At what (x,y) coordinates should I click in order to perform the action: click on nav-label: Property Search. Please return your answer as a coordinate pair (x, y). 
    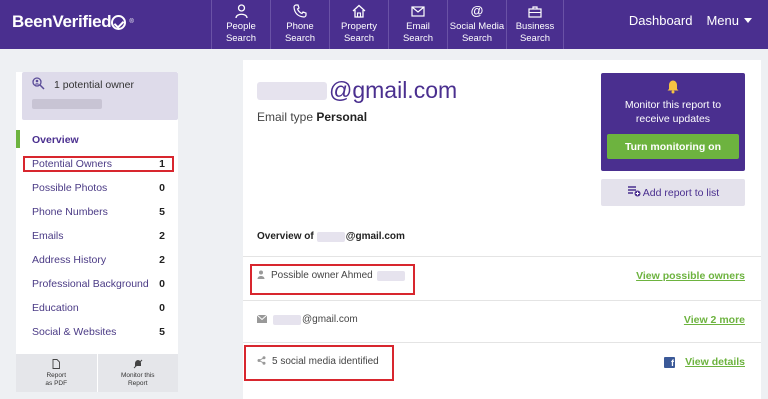
    Looking at the image, I should click on (359, 32).